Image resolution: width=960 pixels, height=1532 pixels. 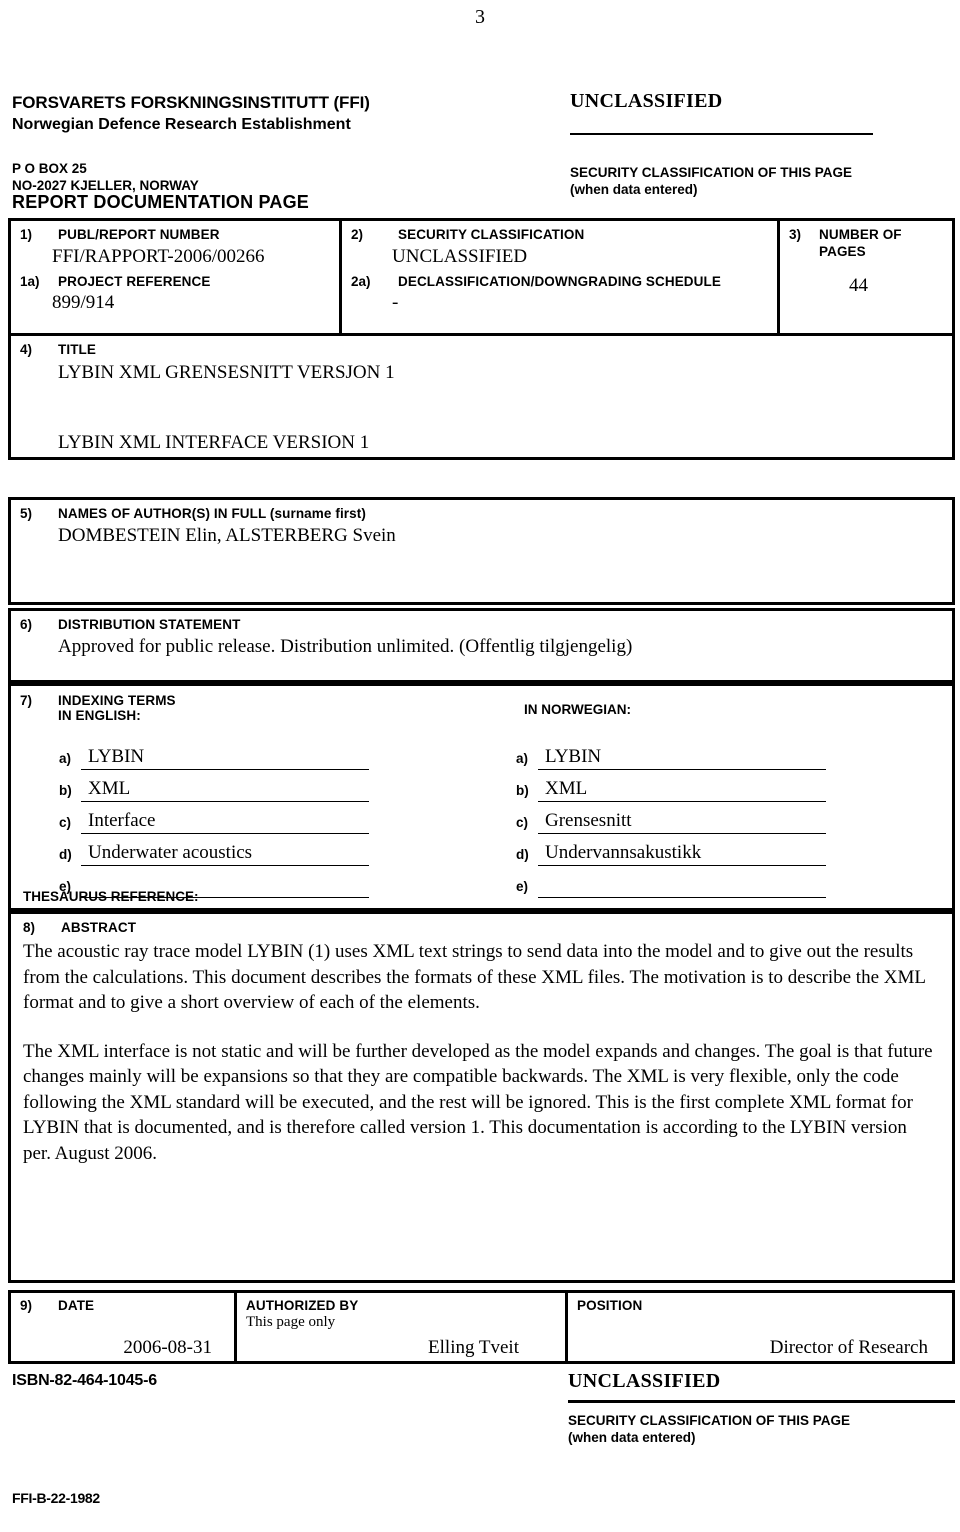 I want to click on security-classification-label: SECURITY CLASSIFICATION, so click(x=491, y=234).